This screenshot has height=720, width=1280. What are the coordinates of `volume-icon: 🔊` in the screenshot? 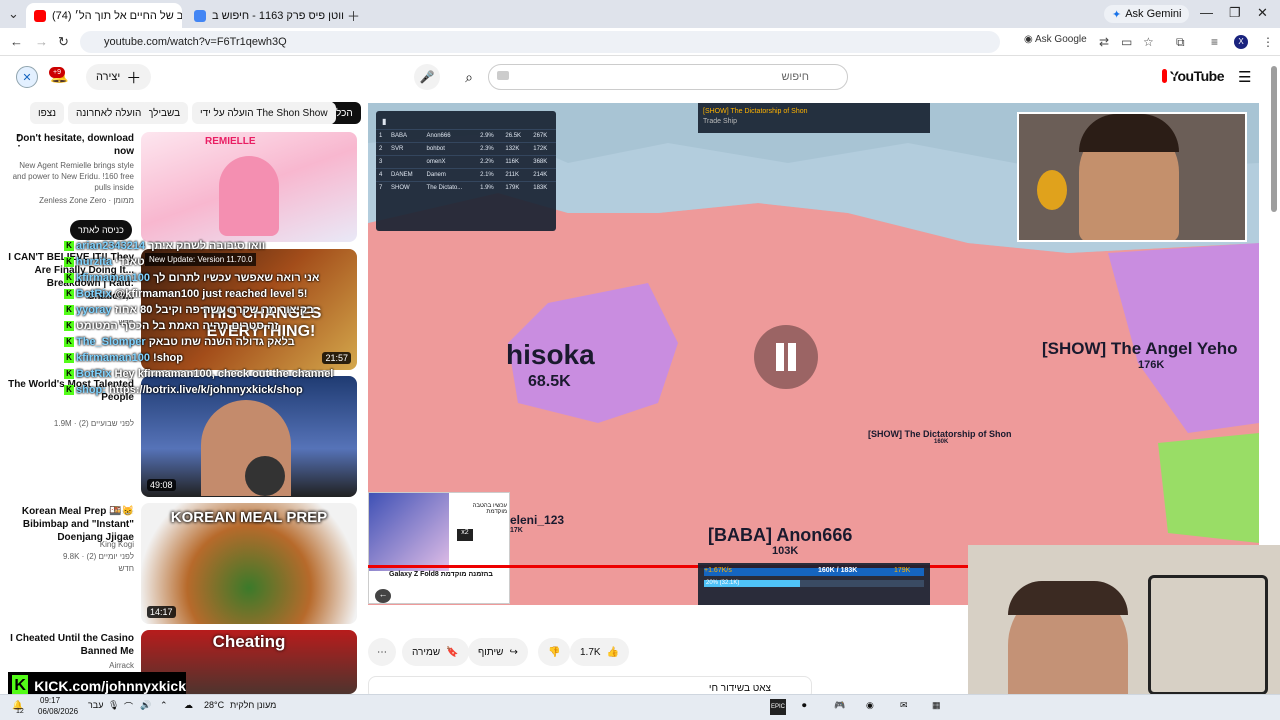 It's located at (145, 705).